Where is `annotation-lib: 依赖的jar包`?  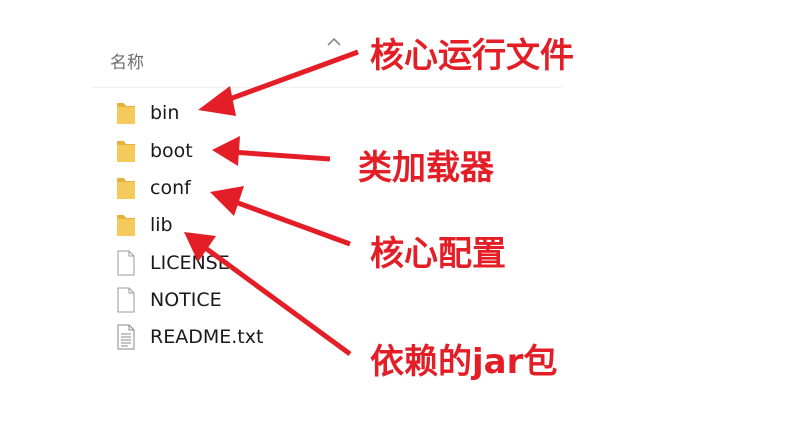 annotation-lib: 依赖的jar包 is located at coordinates (464, 362).